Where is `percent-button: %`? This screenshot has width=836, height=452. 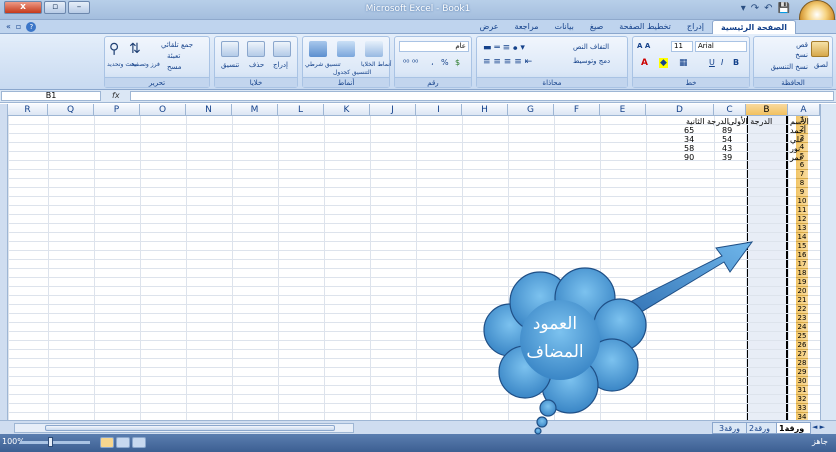 percent-button: % is located at coordinates (445, 62).